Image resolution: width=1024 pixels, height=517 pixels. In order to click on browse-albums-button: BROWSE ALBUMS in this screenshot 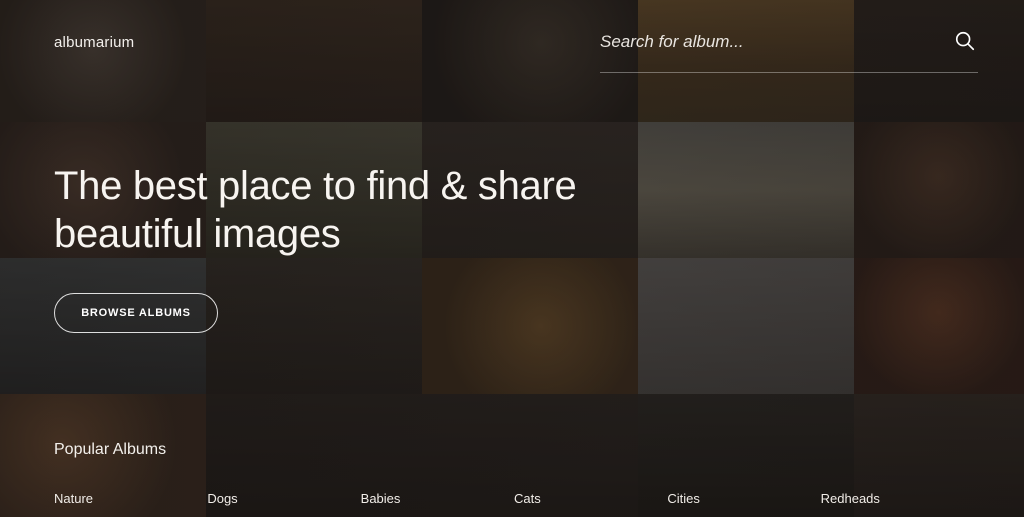, I will do `click(136, 313)`.